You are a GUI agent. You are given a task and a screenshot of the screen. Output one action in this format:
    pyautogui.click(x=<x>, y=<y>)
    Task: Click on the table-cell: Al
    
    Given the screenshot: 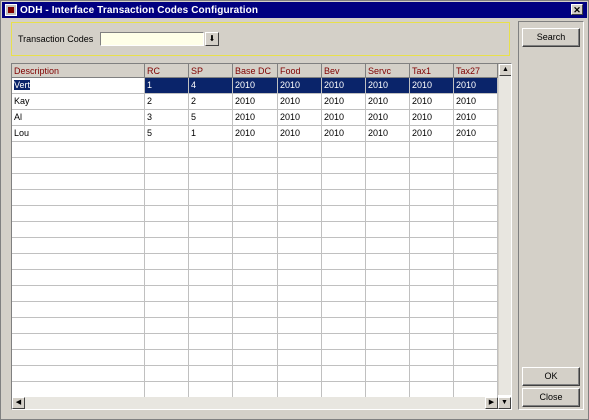 What is the action you would take?
    pyautogui.click(x=78, y=118)
    